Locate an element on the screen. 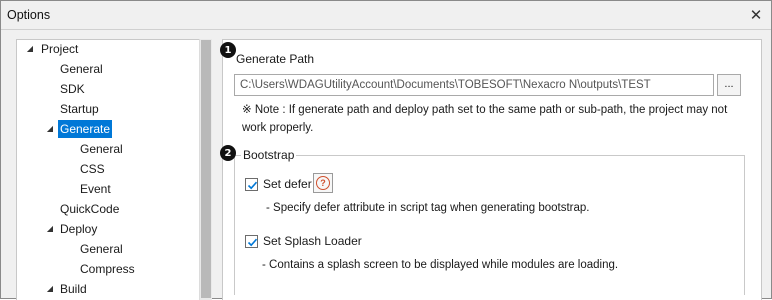  tree-item-label: Startup is located at coordinates (79, 109).